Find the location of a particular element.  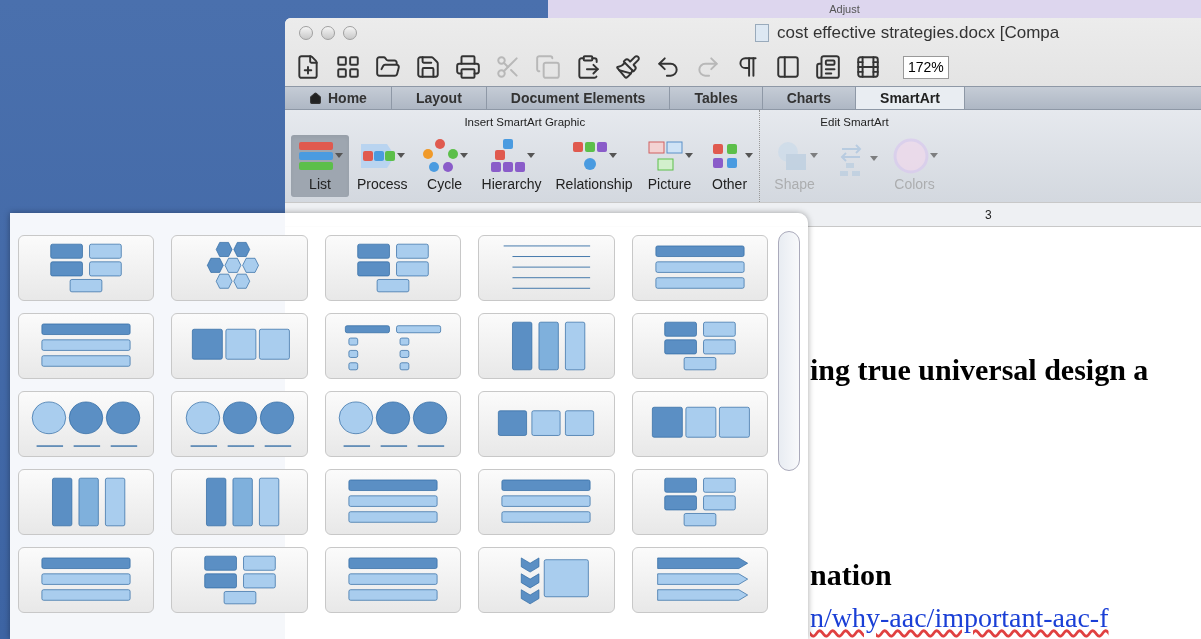

relationship-button: Relationship is located at coordinates (594, 166).